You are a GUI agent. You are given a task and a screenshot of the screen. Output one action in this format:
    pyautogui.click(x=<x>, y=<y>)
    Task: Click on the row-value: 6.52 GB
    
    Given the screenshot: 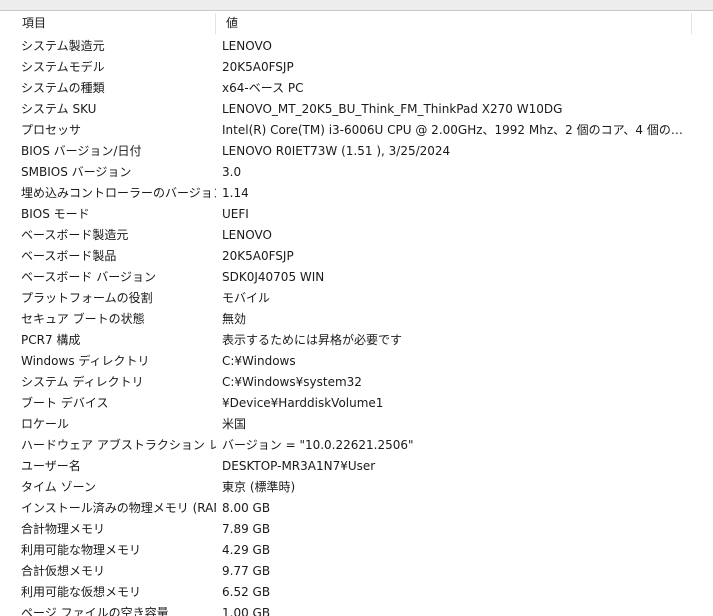 What is the action you would take?
    pyautogui.click(x=246, y=592)
    